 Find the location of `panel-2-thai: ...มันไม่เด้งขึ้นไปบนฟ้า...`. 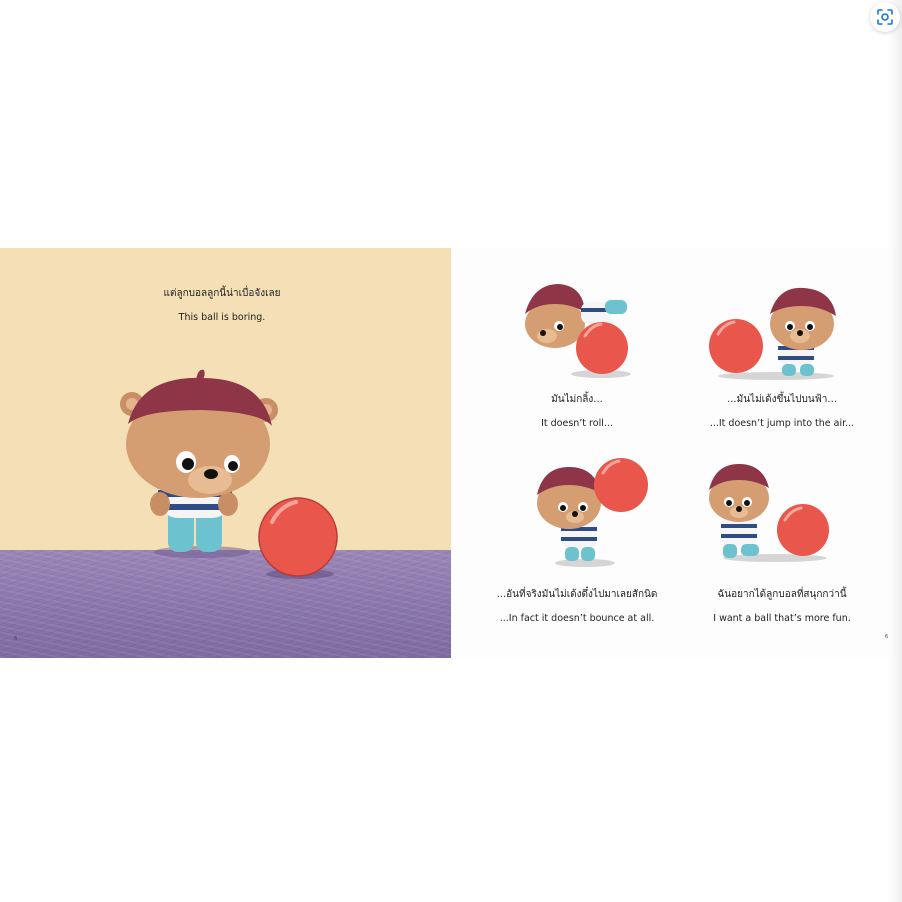

panel-2-thai: ...มันไม่เด้งขึ้นไปบนฟ้า... is located at coordinates (782, 399).